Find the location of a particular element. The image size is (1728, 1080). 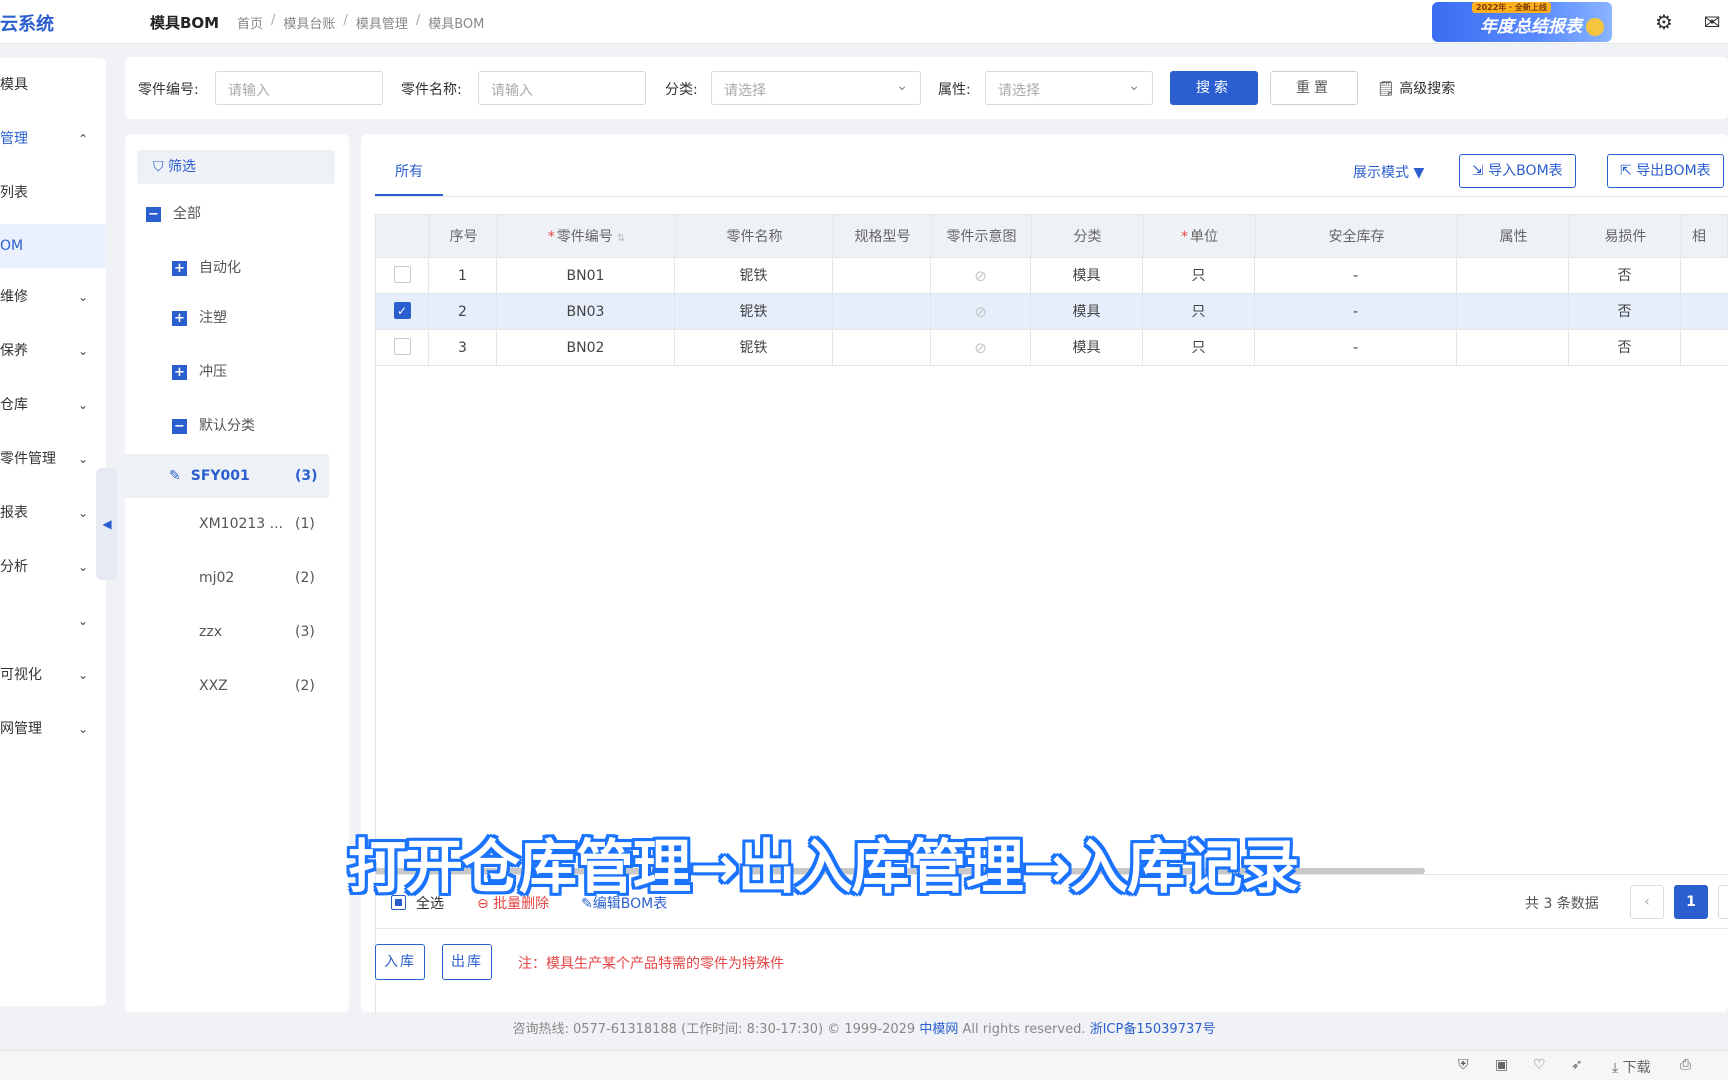

attribute-select: 请选择 ⌄ is located at coordinates (1069, 88).